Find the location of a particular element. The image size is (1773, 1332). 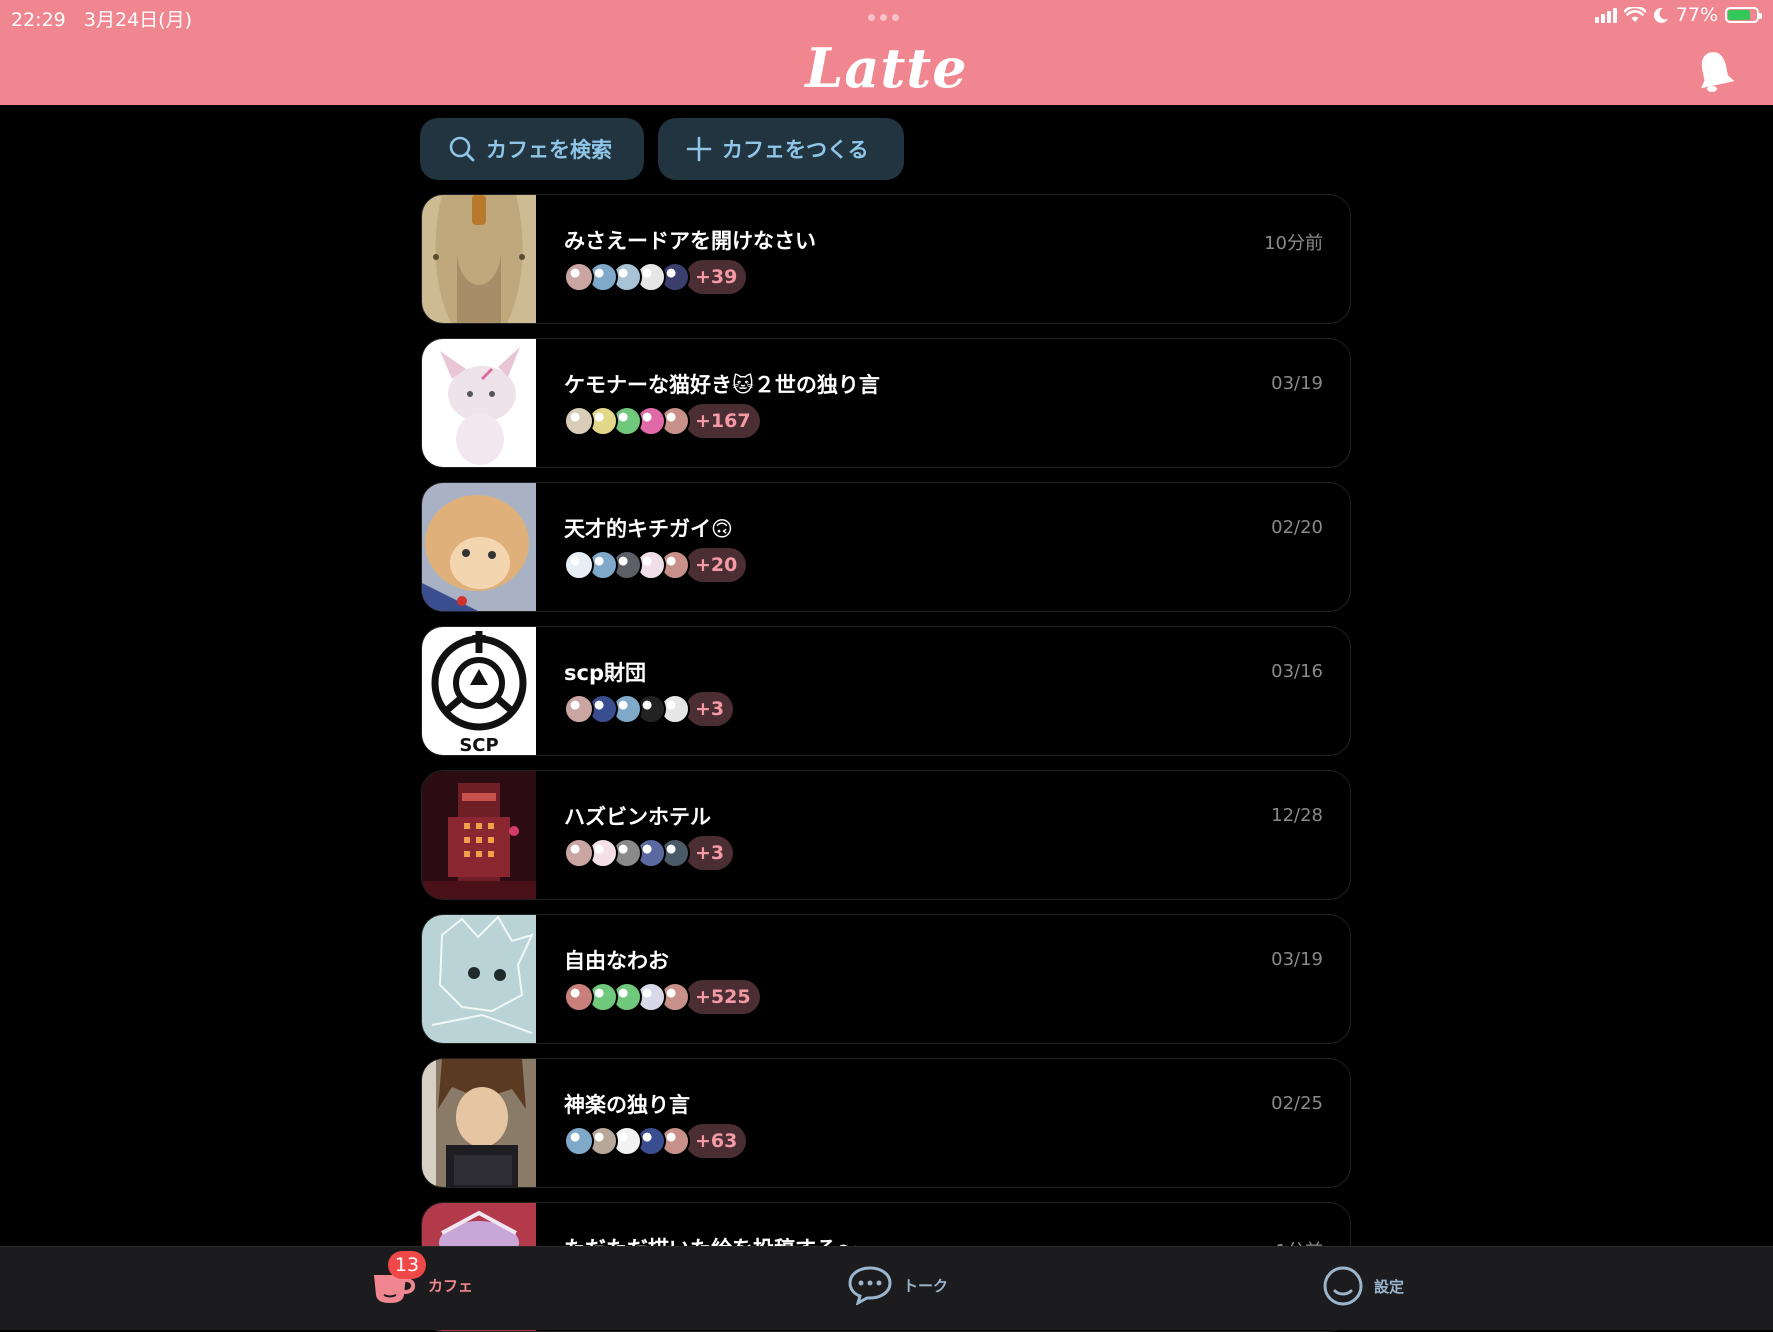

member-count-badge: +525 is located at coordinates (723, 997).